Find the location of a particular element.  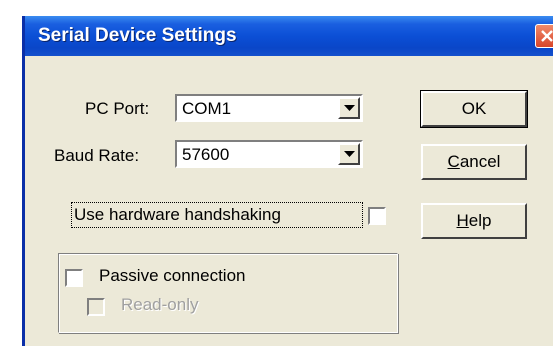

close-icon is located at coordinates (547, 36).